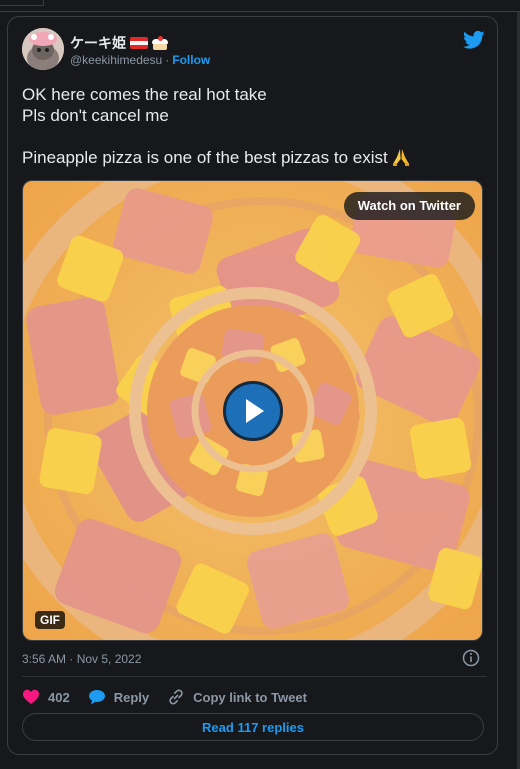  Describe the element at coordinates (139, 43) in the screenshot. I see `austria-flag-icon` at that location.